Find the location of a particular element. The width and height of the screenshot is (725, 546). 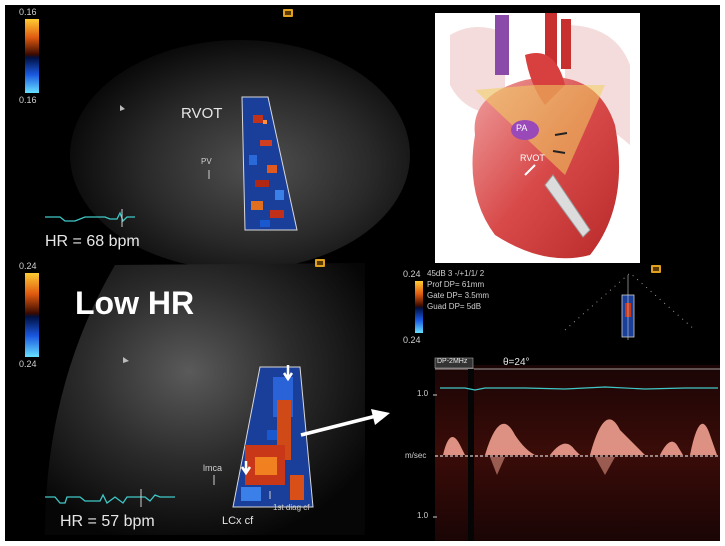

label-lmca: lmca is located at coordinates (213, 468).